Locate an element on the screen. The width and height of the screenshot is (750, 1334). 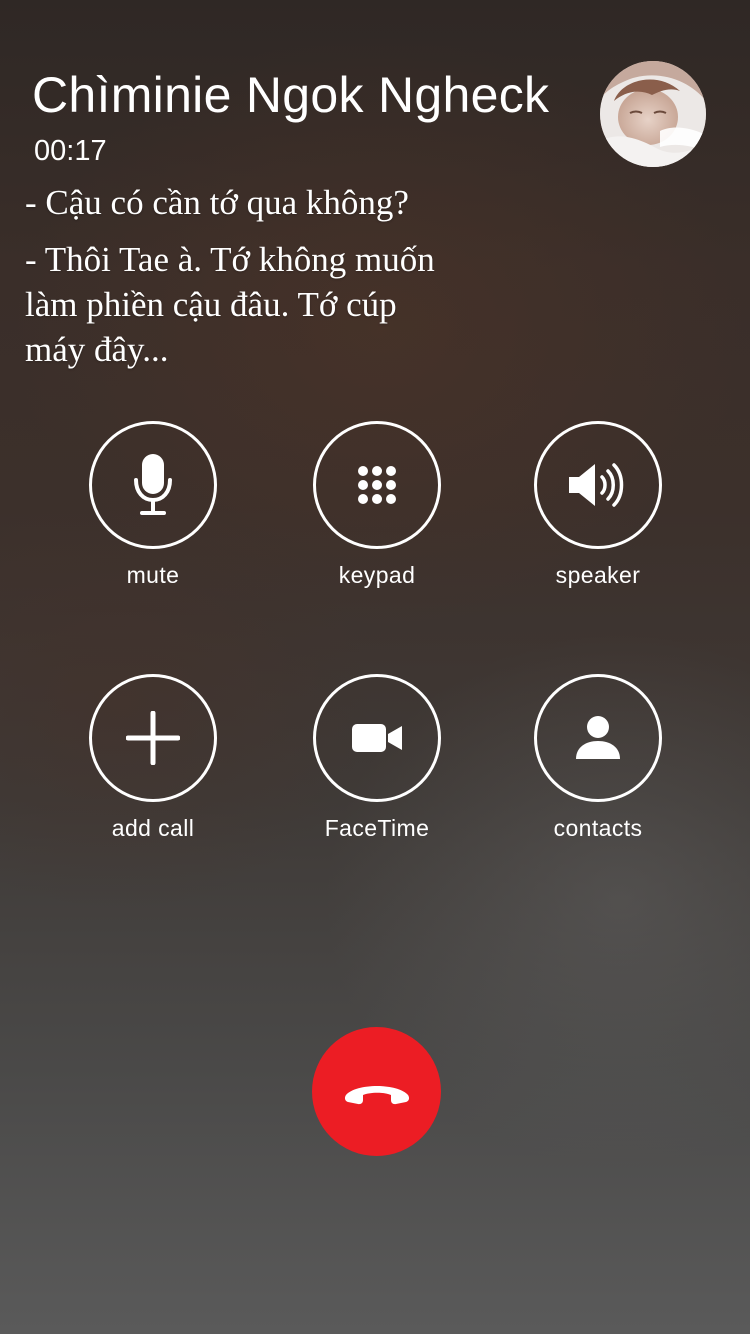
call-timer: 00:17 is located at coordinates (70, 151).